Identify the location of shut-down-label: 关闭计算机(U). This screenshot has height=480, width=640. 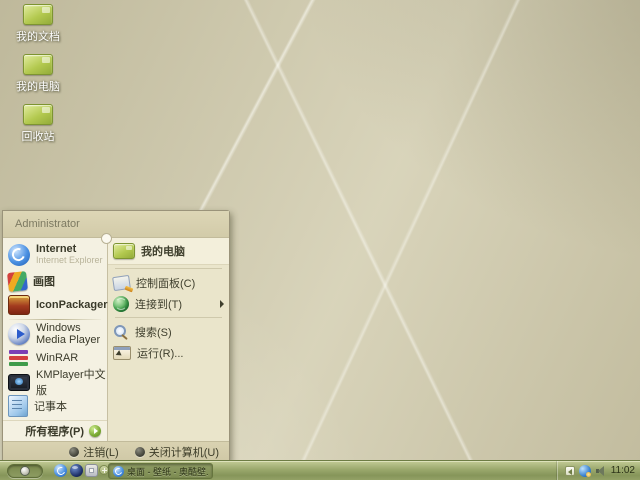
(183, 453).